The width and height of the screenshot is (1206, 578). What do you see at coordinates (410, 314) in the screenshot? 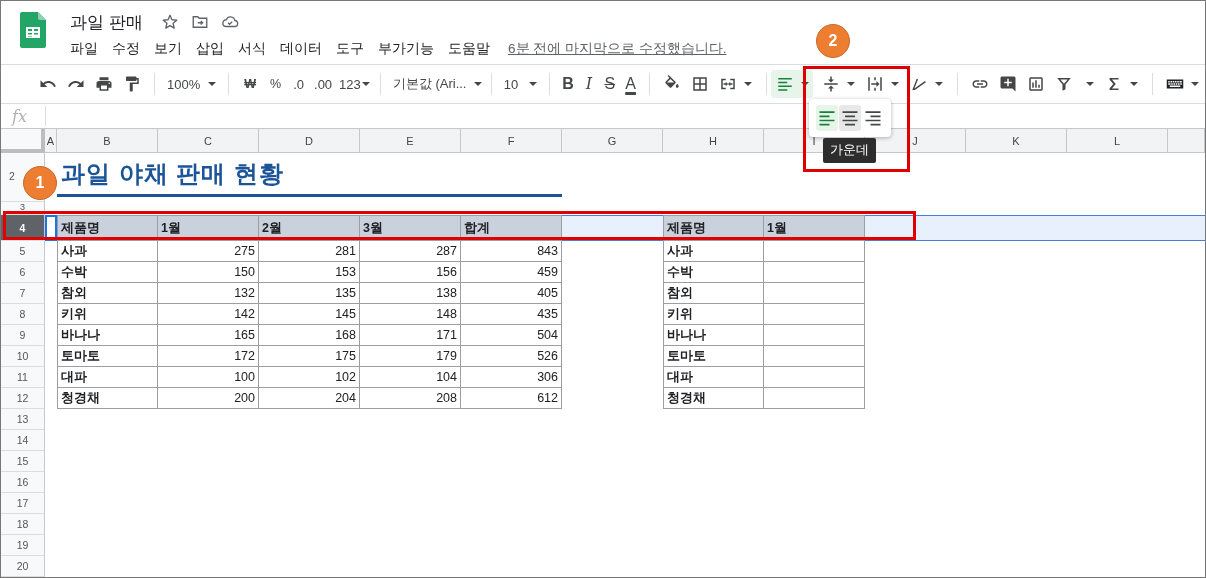
I see `table-cell: 148` at bounding box center [410, 314].